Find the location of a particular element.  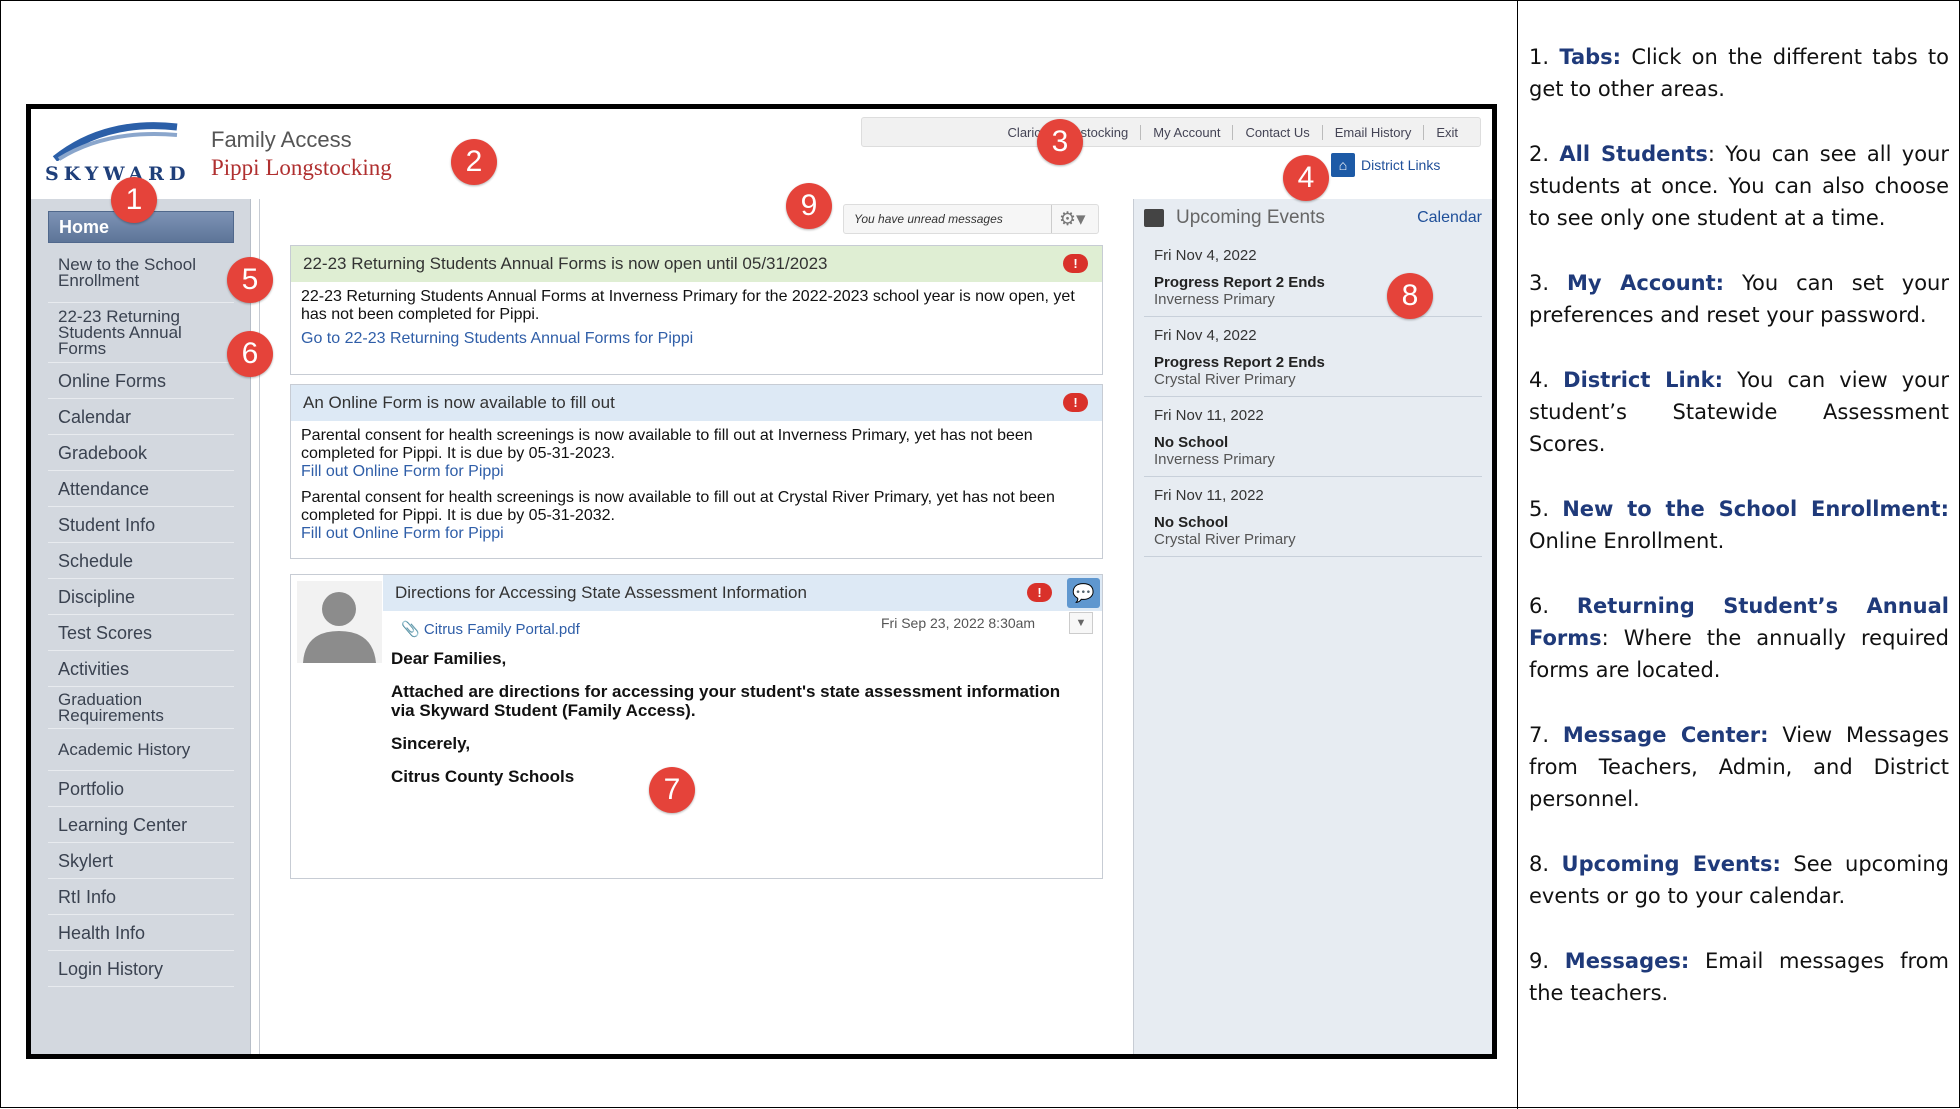

sidebar-item-academic-history: Academic History is located at coordinates (141, 750).